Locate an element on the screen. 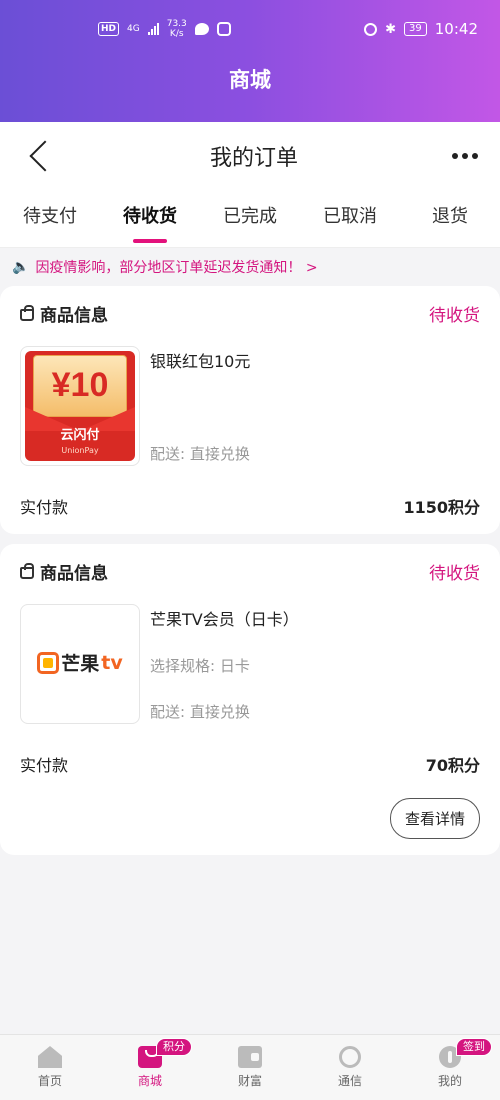  bottom-nav-home: 首页 is located at coordinates (50, 1067).